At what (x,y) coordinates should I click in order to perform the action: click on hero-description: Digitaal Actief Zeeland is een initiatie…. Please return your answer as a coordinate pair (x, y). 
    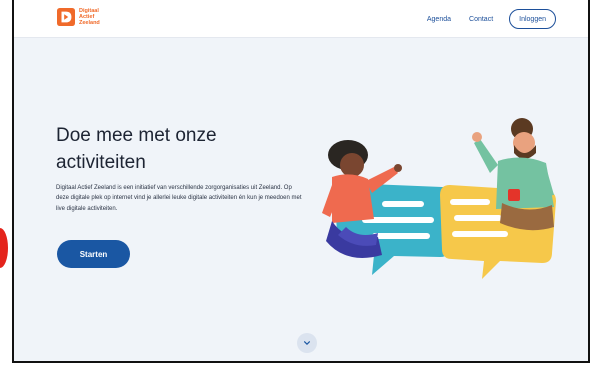
    Looking at the image, I should click on (179, 198).